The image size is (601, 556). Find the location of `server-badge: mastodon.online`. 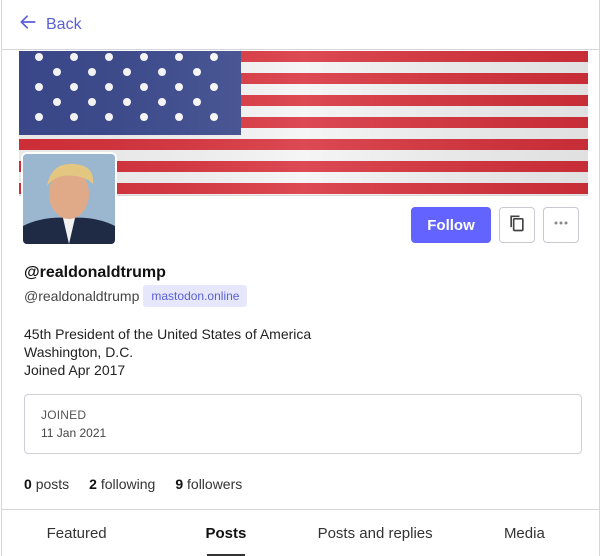

server-badge: mastodon.online is located at coordinates (195, 296).